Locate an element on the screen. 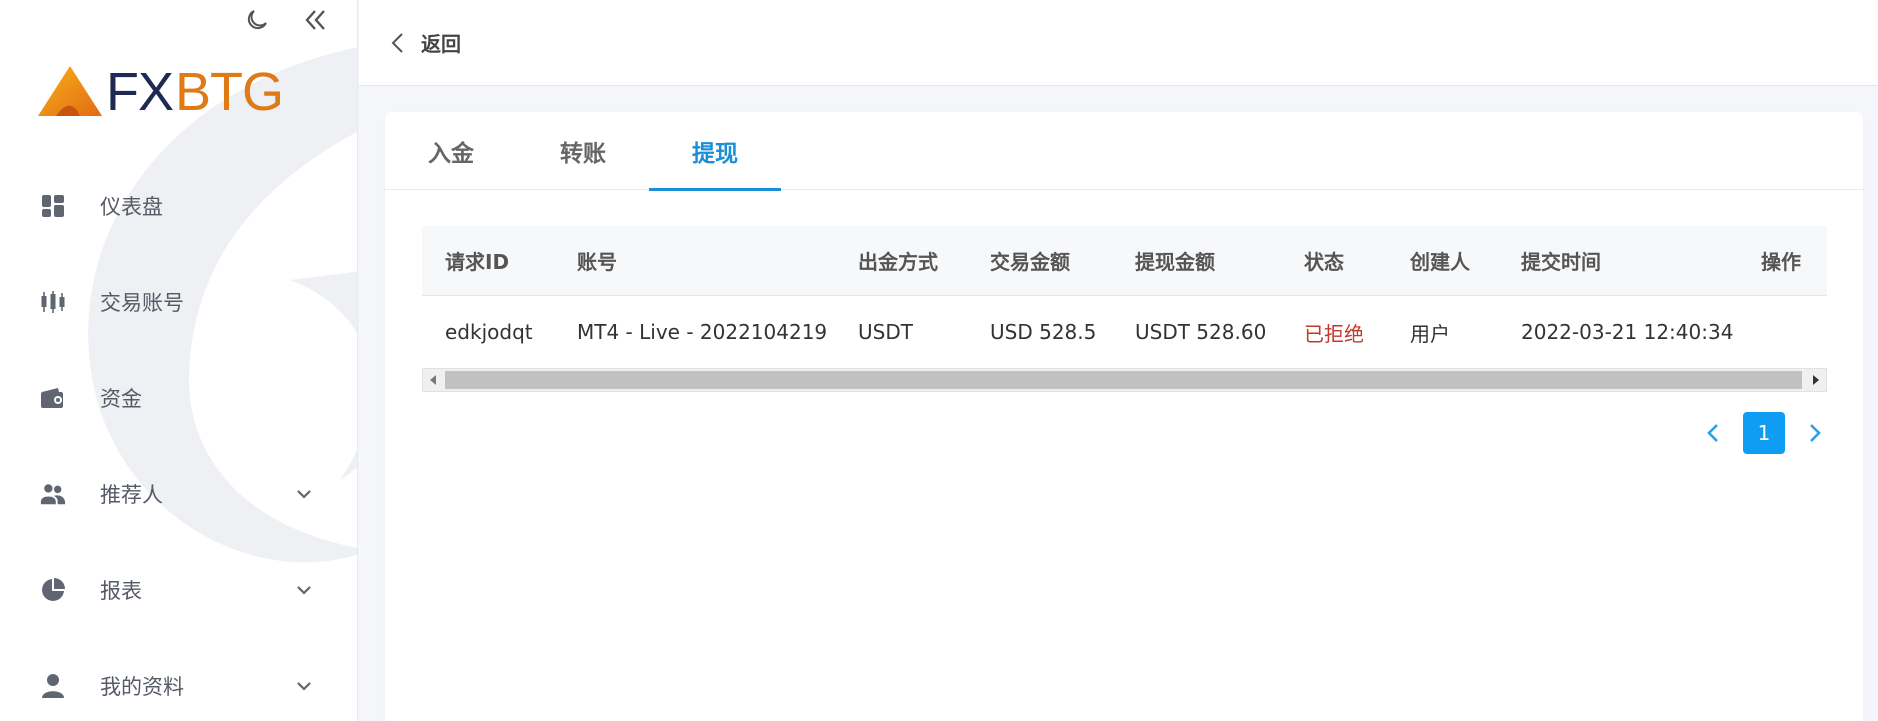 The width and height of the screenshot is (1878, 721). cell-account: MT4 - Live - 2022104219 is located at coordinates (702, 332).